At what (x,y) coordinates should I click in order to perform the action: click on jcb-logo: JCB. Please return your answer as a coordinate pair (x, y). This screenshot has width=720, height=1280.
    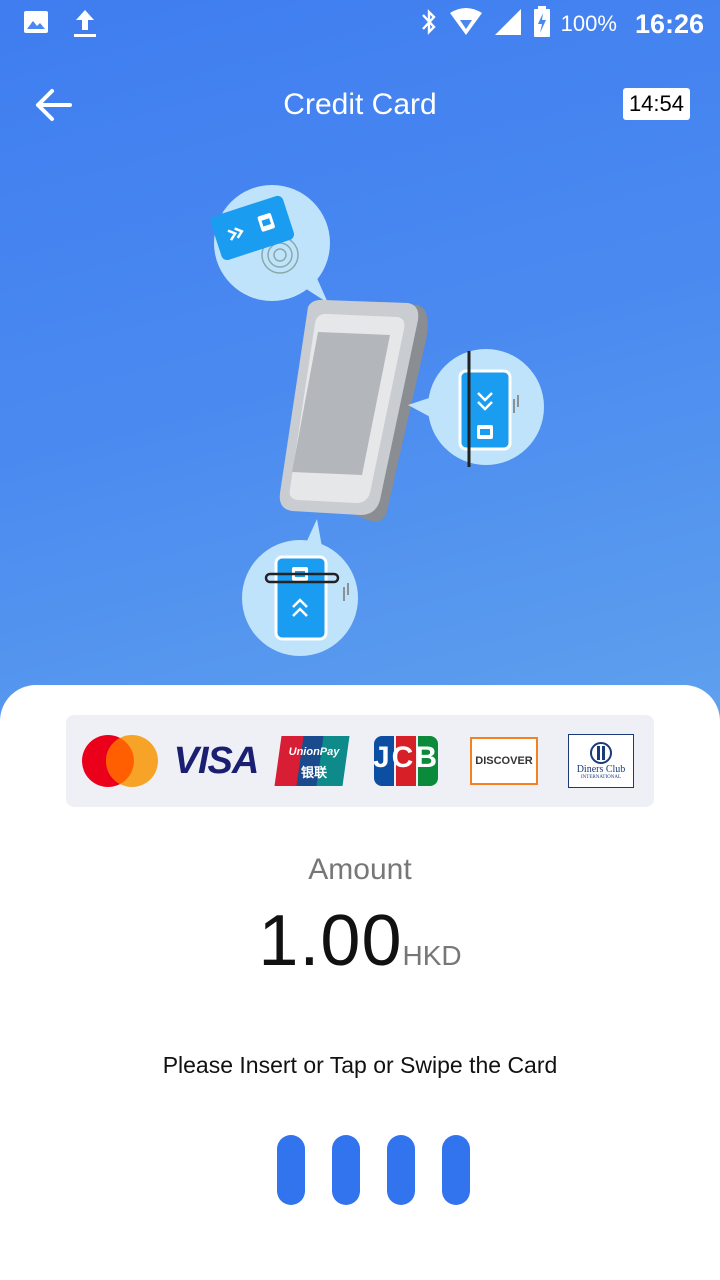
    Looking at the image, I should click on (406, 761).